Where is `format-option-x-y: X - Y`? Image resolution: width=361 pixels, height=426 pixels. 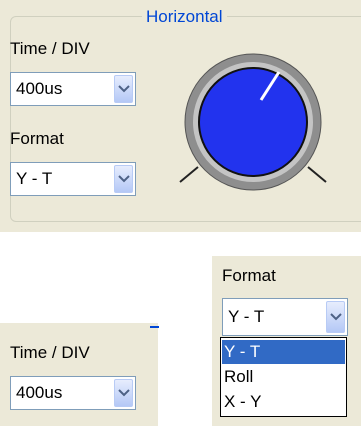
format-option-x-y: X - Y is located at coordinates (283, 402).